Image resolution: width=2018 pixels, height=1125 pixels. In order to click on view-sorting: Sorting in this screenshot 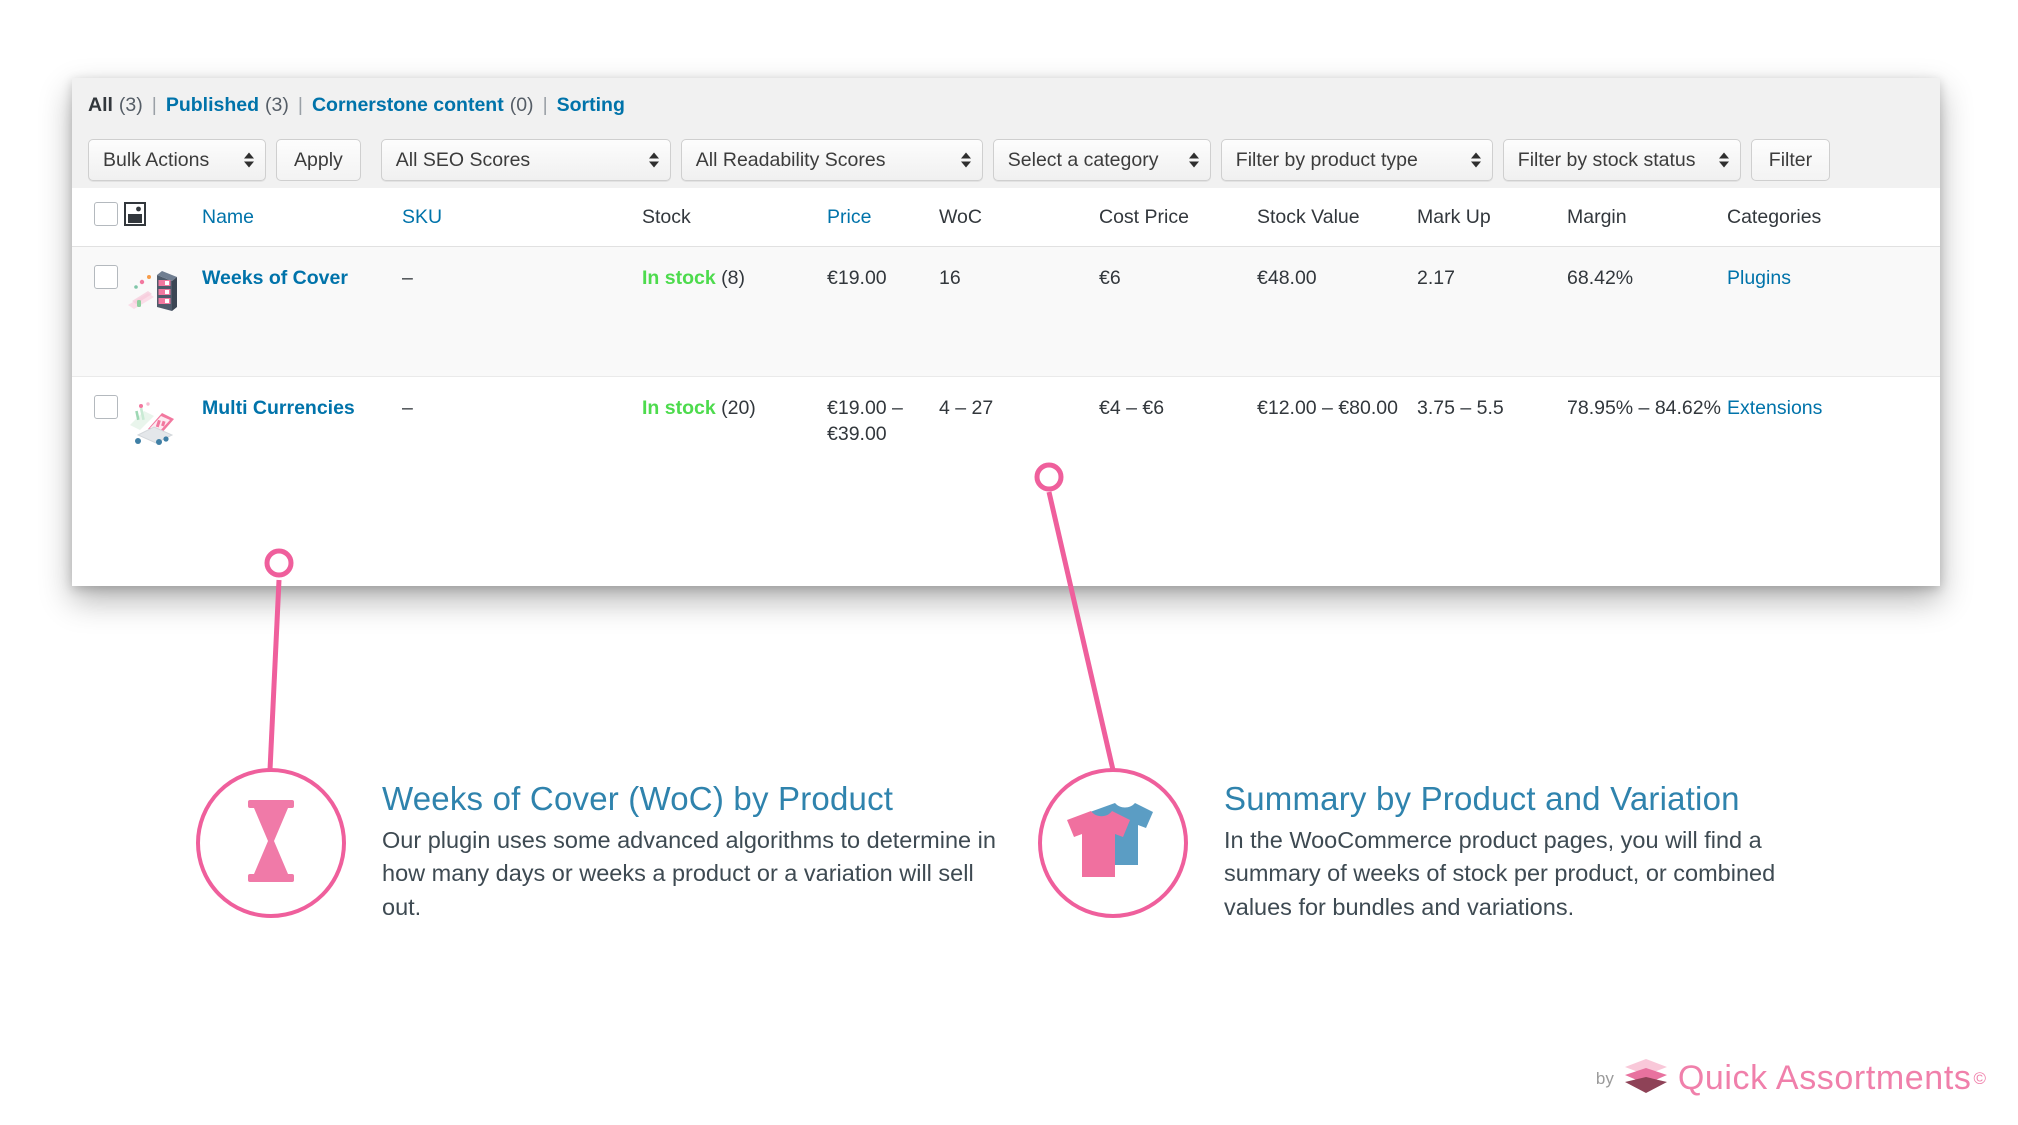, I will do `click(591, 105)`.